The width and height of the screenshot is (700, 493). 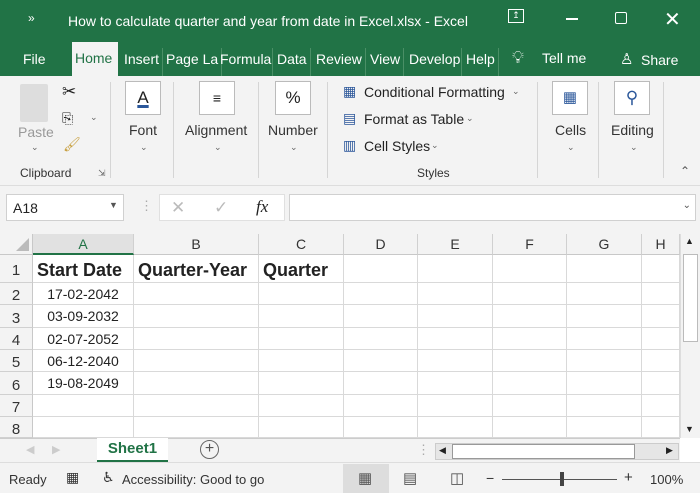 I want to click on enter-icon: ✓, so click(x=221, y=208).